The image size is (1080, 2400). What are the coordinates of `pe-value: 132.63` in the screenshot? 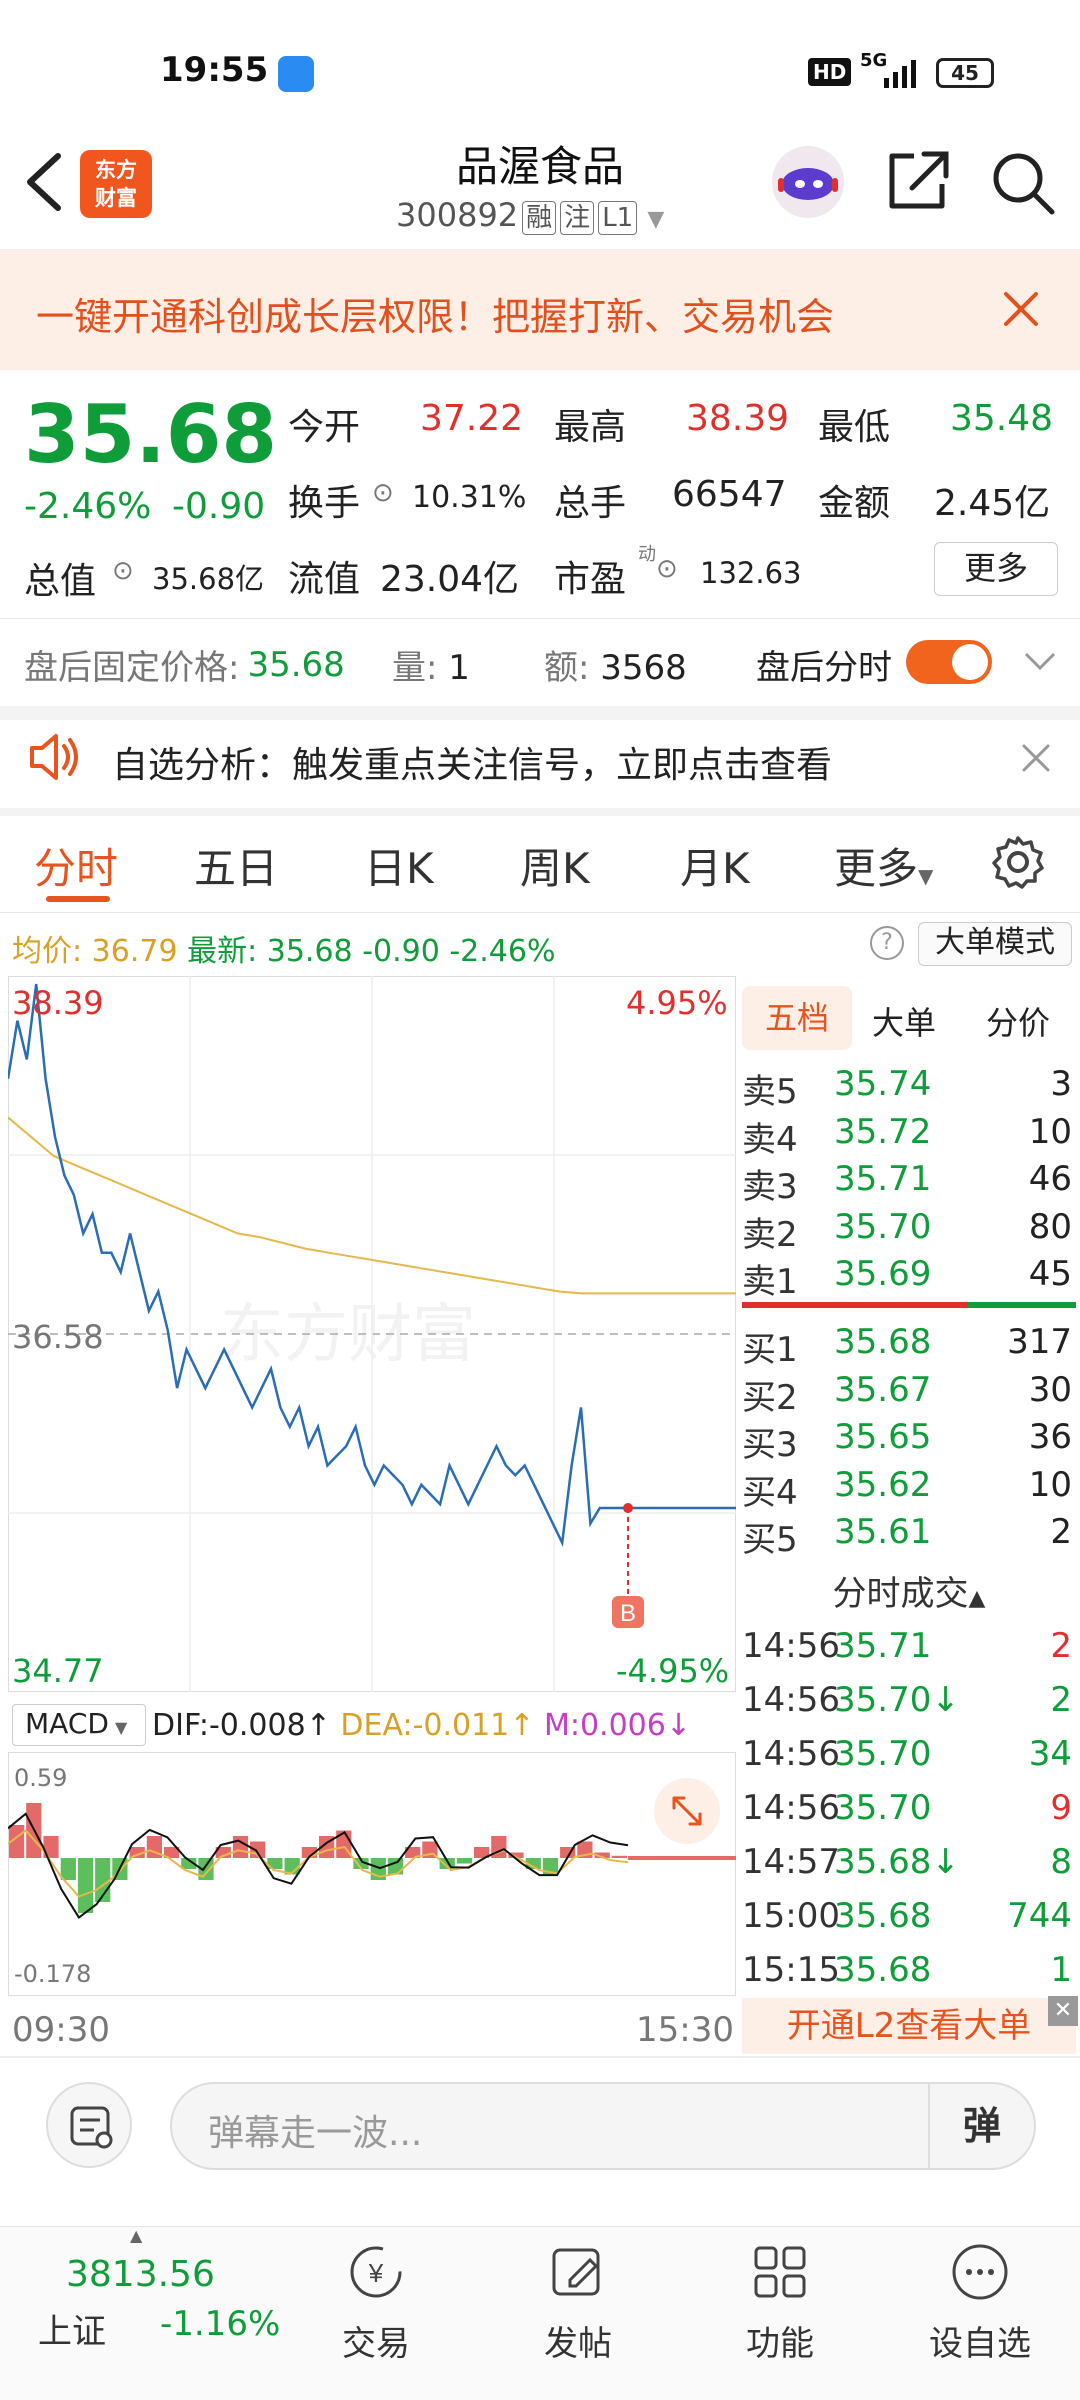 It's located at (751, 573).